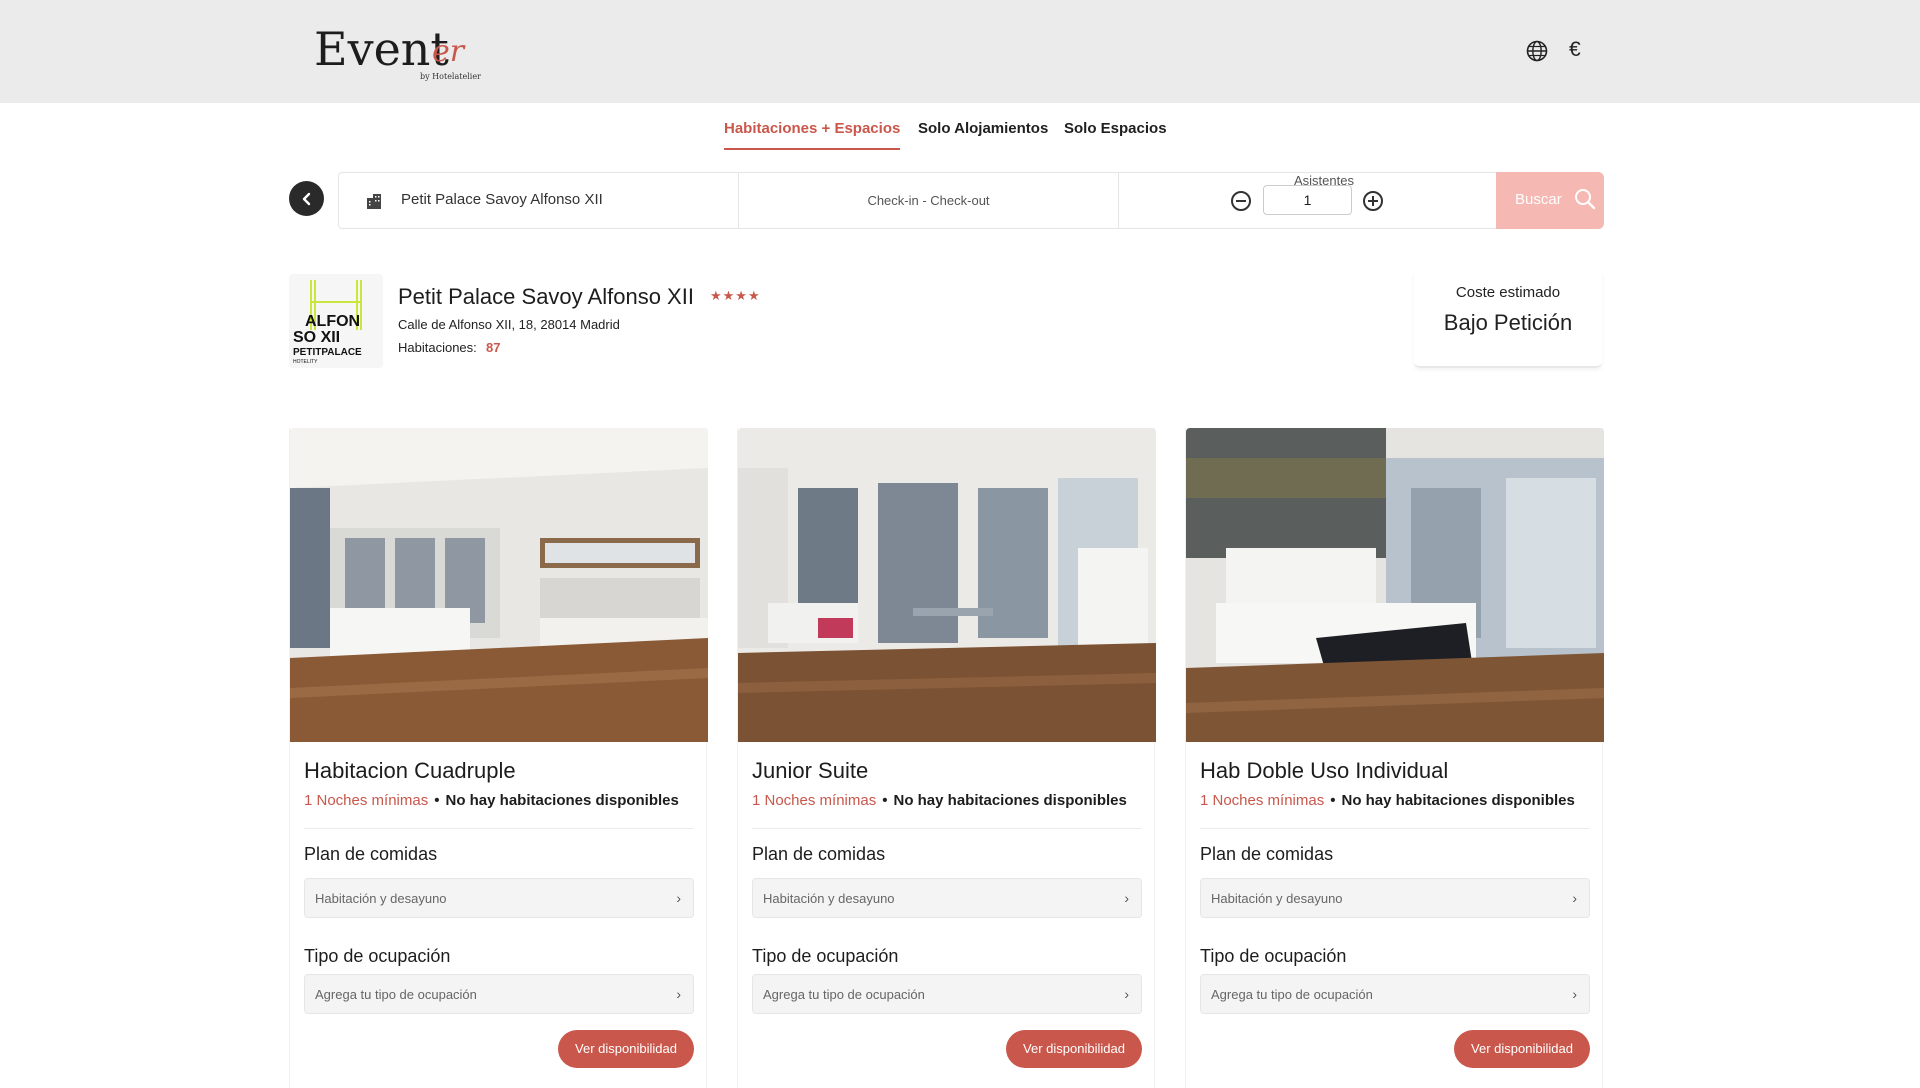 The width and height of the screenshot is (1920, 1088). Describe the element at coordinates (1508, 292) in the screenshot. I see `estimated-cost-label: Coste estimado` at that location.